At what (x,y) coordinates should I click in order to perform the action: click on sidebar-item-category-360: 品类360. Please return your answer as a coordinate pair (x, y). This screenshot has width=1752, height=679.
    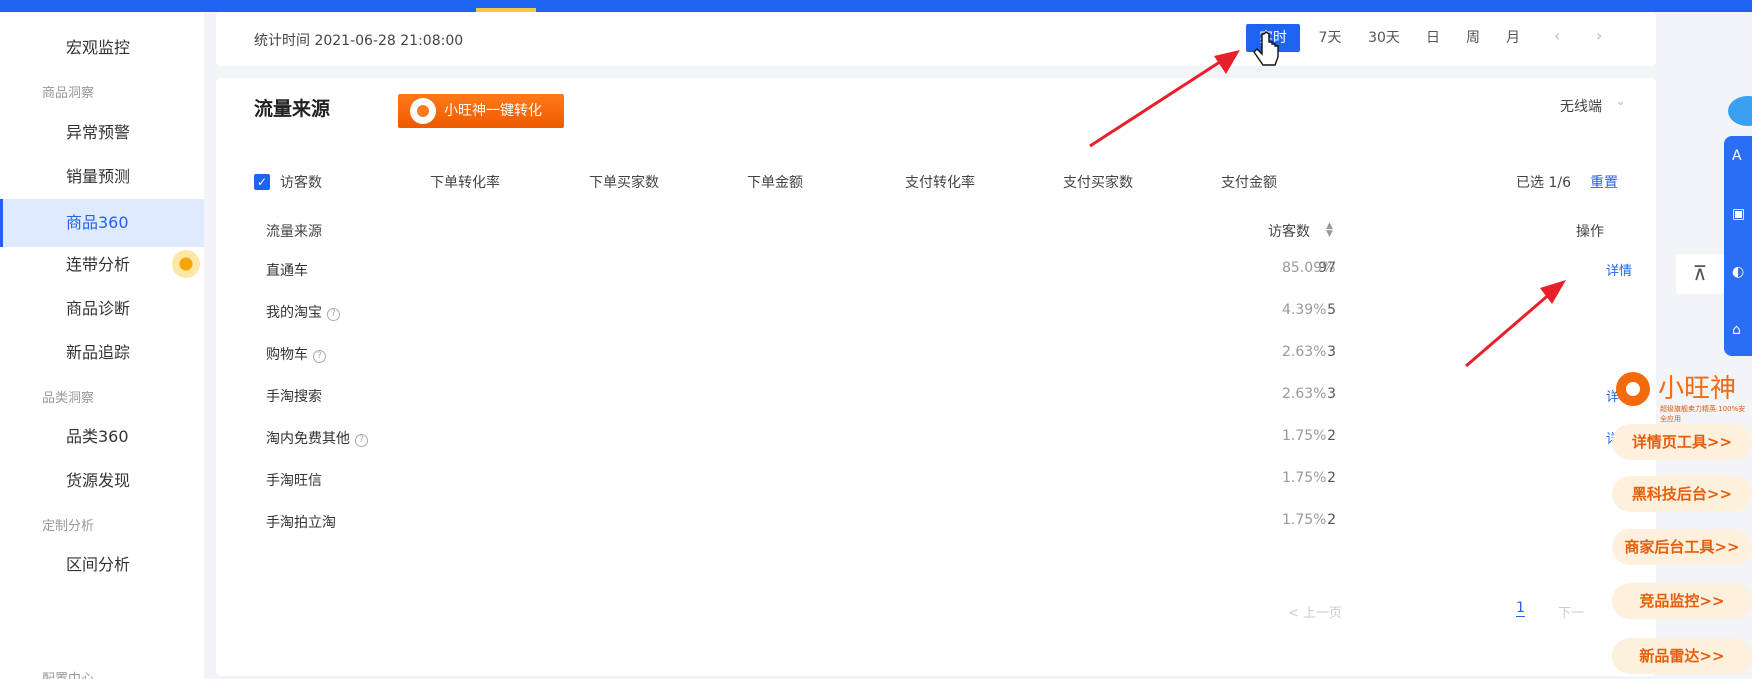
    Looking at the image, I should click on (102, 437).